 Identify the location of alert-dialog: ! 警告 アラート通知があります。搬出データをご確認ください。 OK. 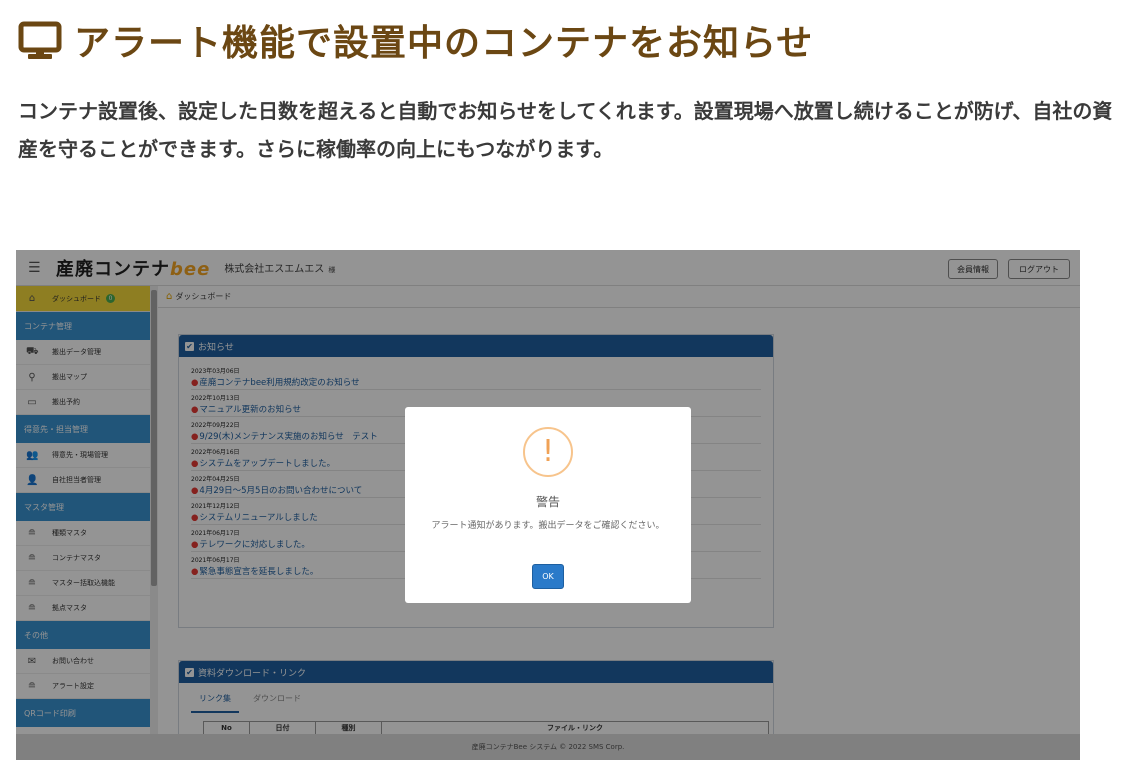
(548, 505).